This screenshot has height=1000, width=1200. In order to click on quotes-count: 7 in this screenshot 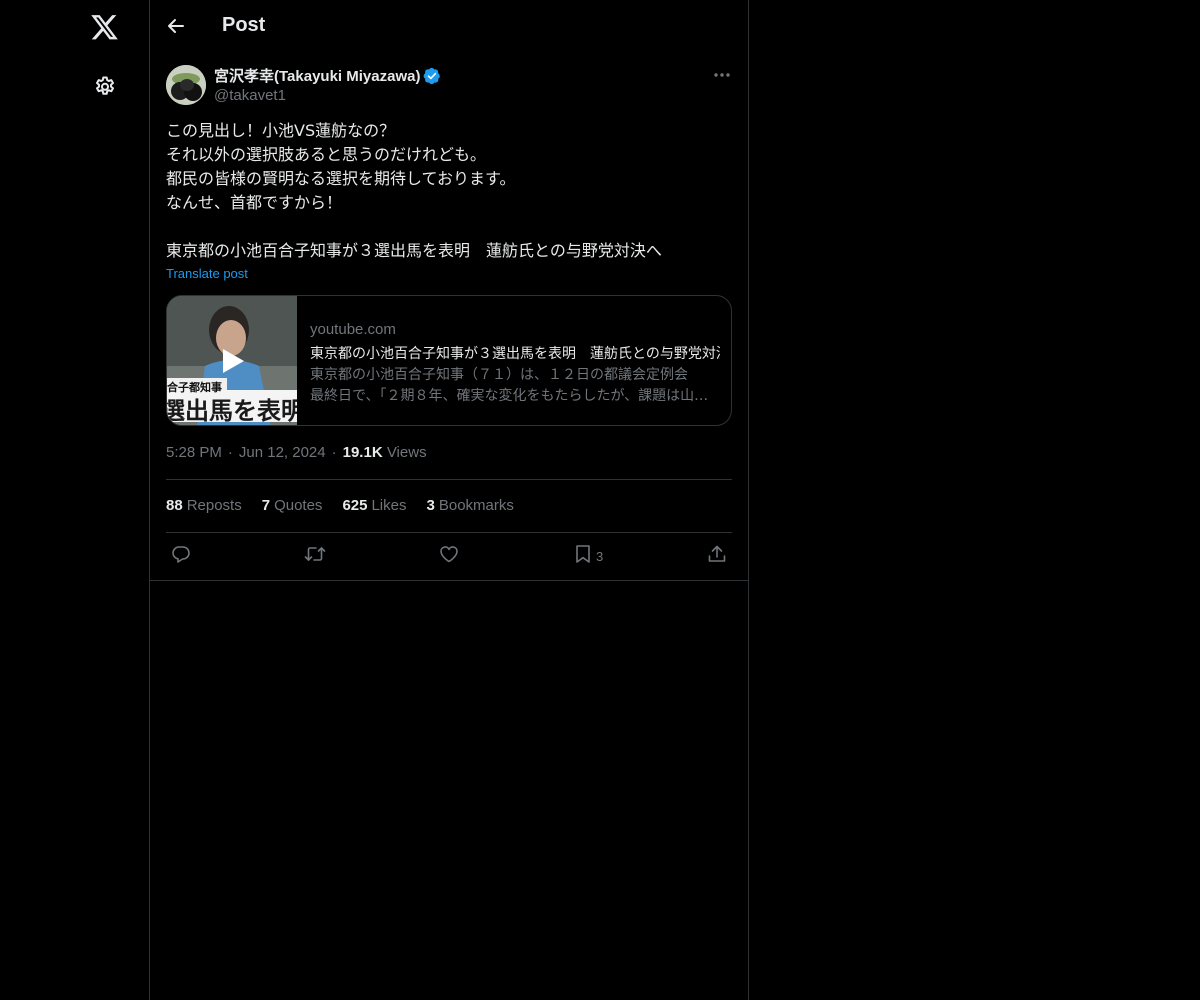, I will do `click(266, 505)`.